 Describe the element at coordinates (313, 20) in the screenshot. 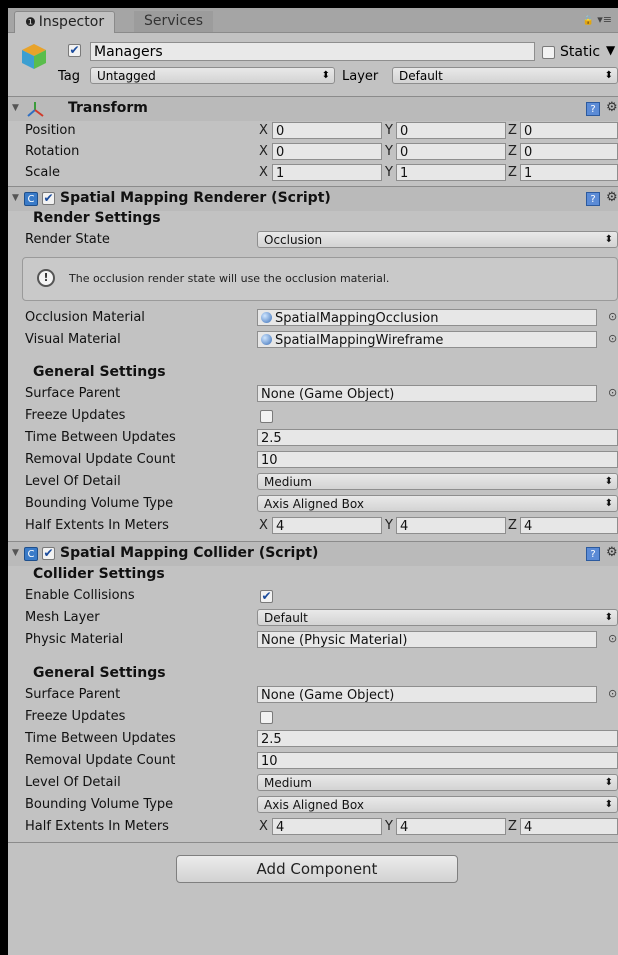

I see `tab-bar: ❶ Inspector Services 🔒 ▾≡` at that location.